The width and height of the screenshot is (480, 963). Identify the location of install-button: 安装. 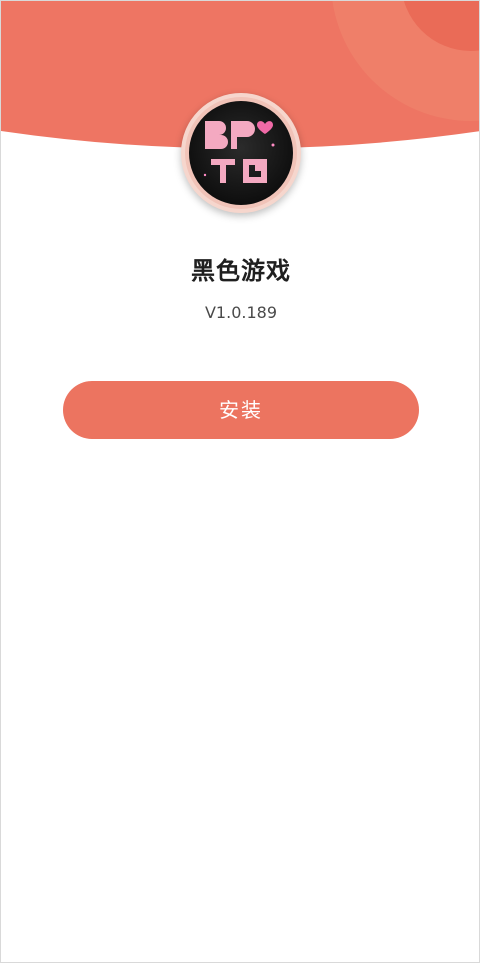
(241, 410).